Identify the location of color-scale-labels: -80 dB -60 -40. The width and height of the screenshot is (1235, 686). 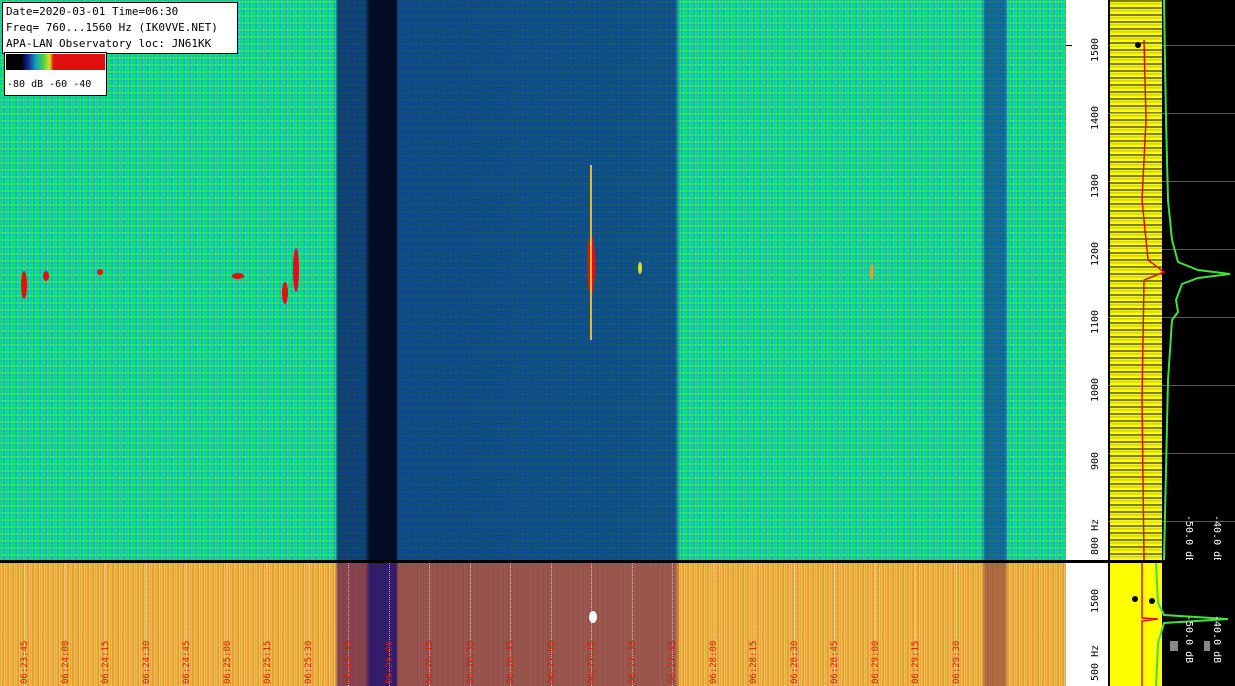
(49, 84).